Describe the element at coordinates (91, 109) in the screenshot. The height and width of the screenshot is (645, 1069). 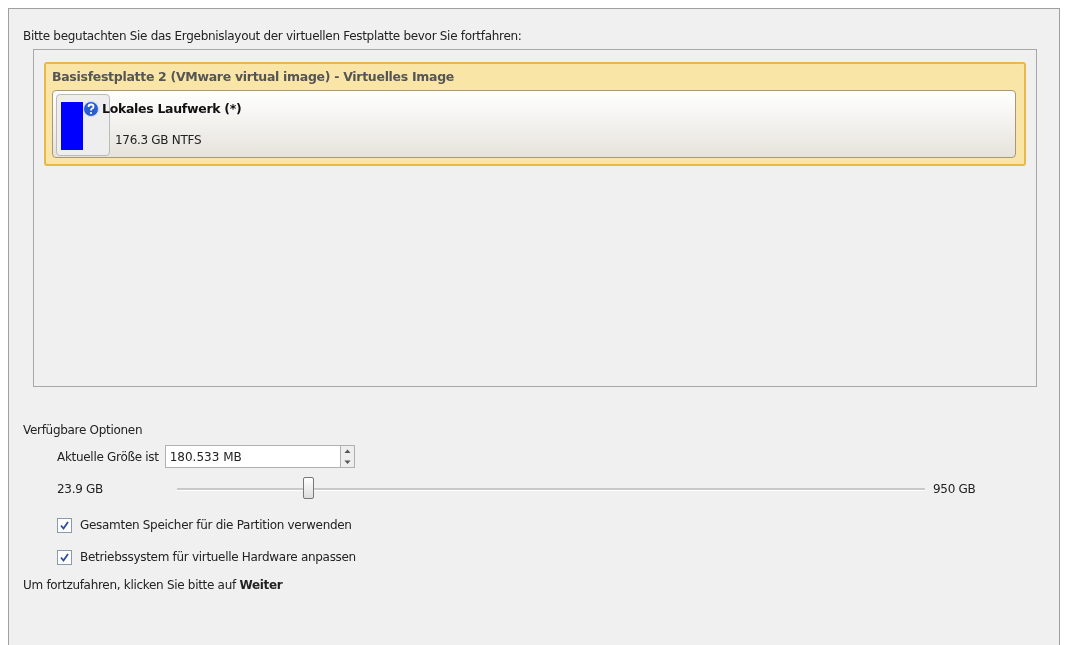
I see `help-icon` at that location.